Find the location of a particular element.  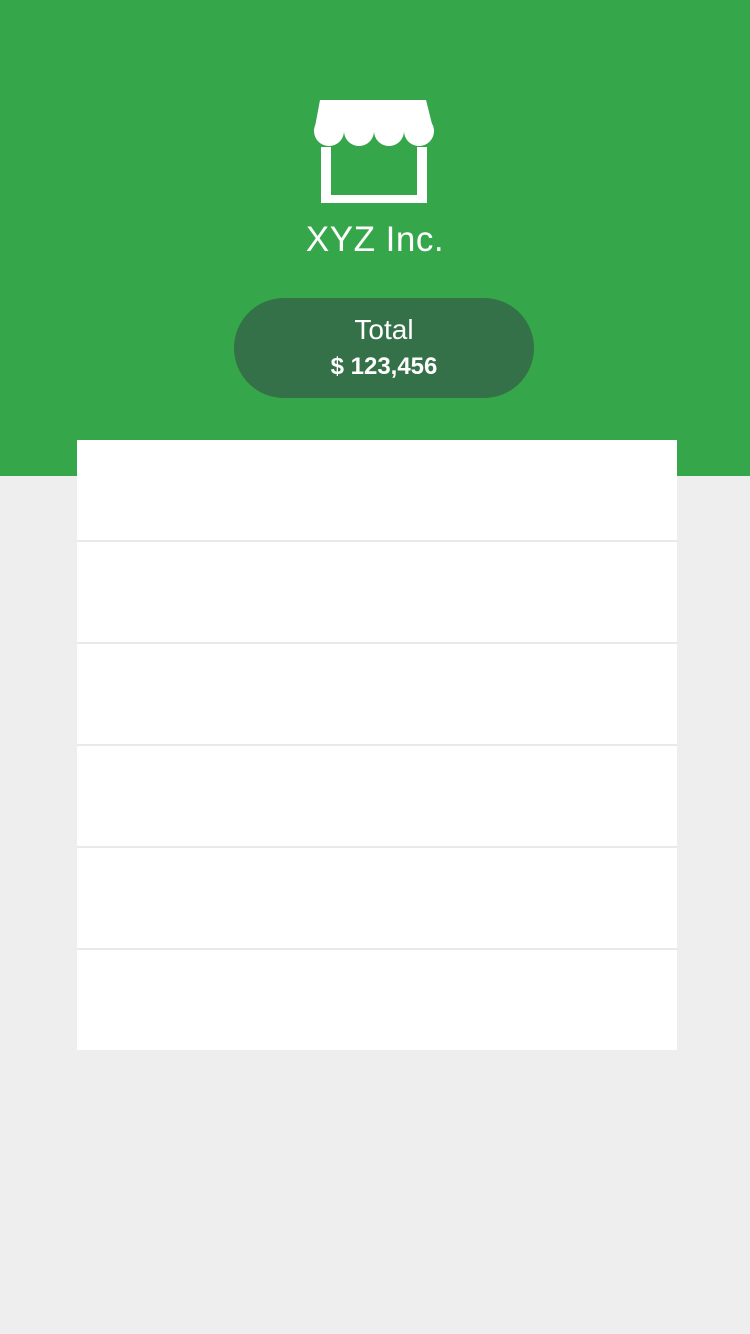

store-icon is located at coordinates (374, 151).